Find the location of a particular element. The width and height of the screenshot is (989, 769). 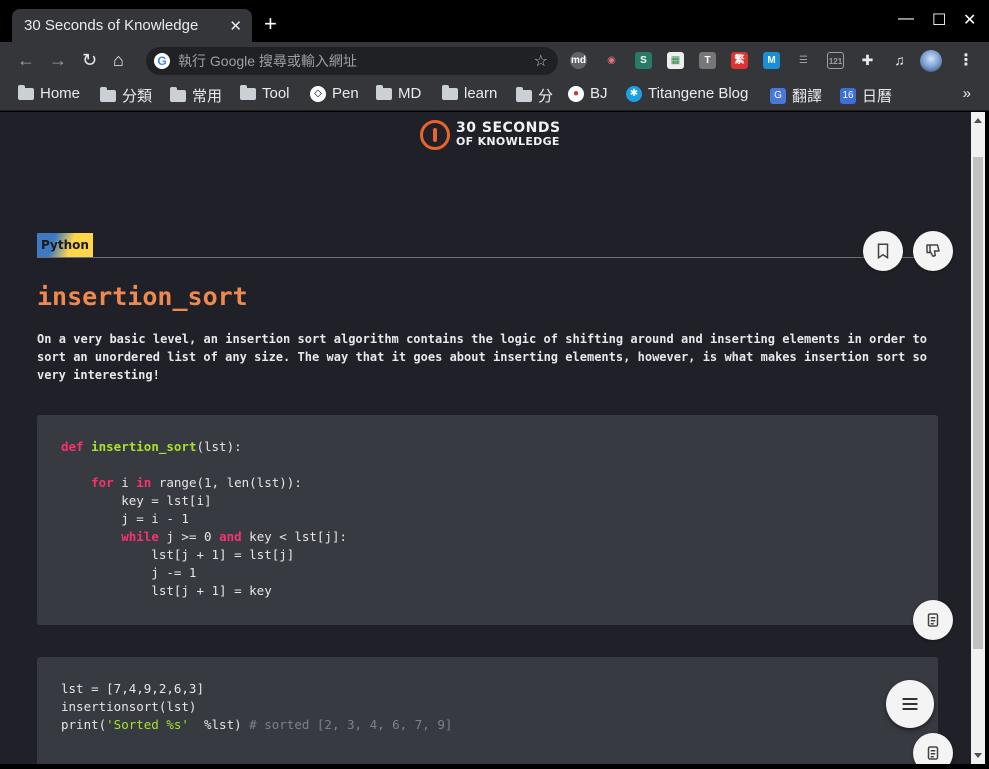

list-ext-icon: ☰ is located at coordinates (803, 60).